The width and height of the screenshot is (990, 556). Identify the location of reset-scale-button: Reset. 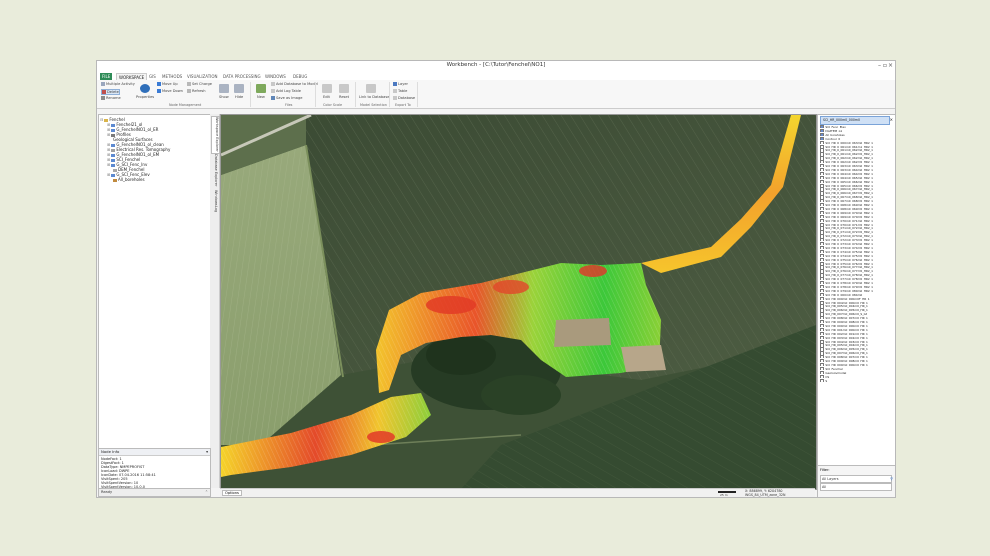
(344, 97).